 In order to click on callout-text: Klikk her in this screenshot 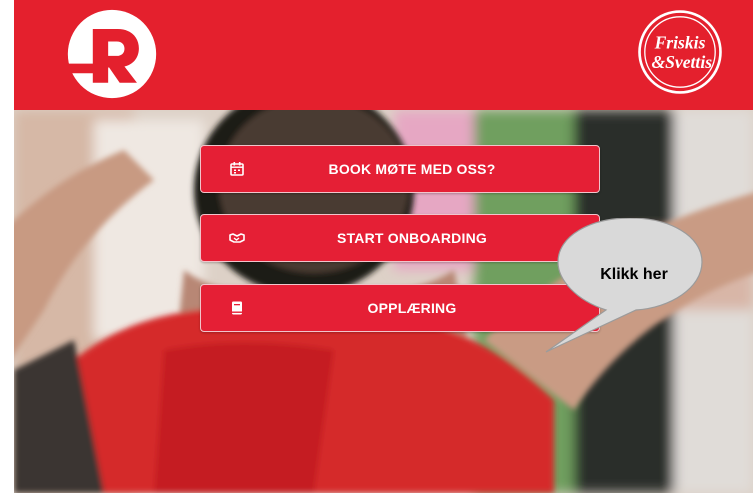, I will do `click(634, 274)`.